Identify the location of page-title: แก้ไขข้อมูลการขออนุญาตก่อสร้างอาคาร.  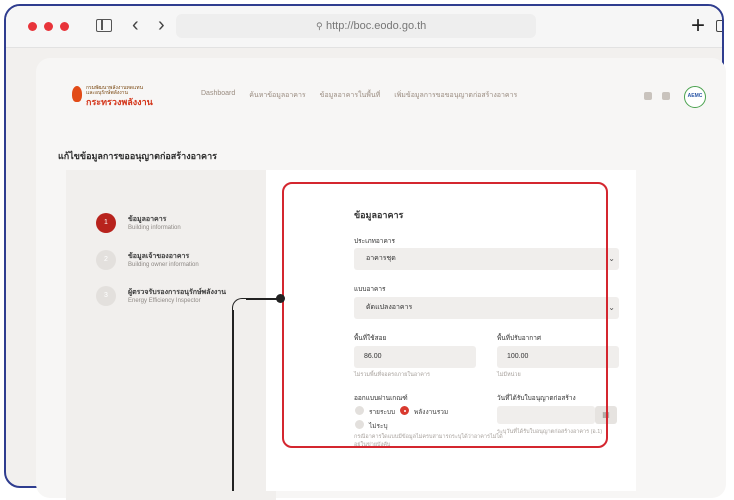
(137, 156).